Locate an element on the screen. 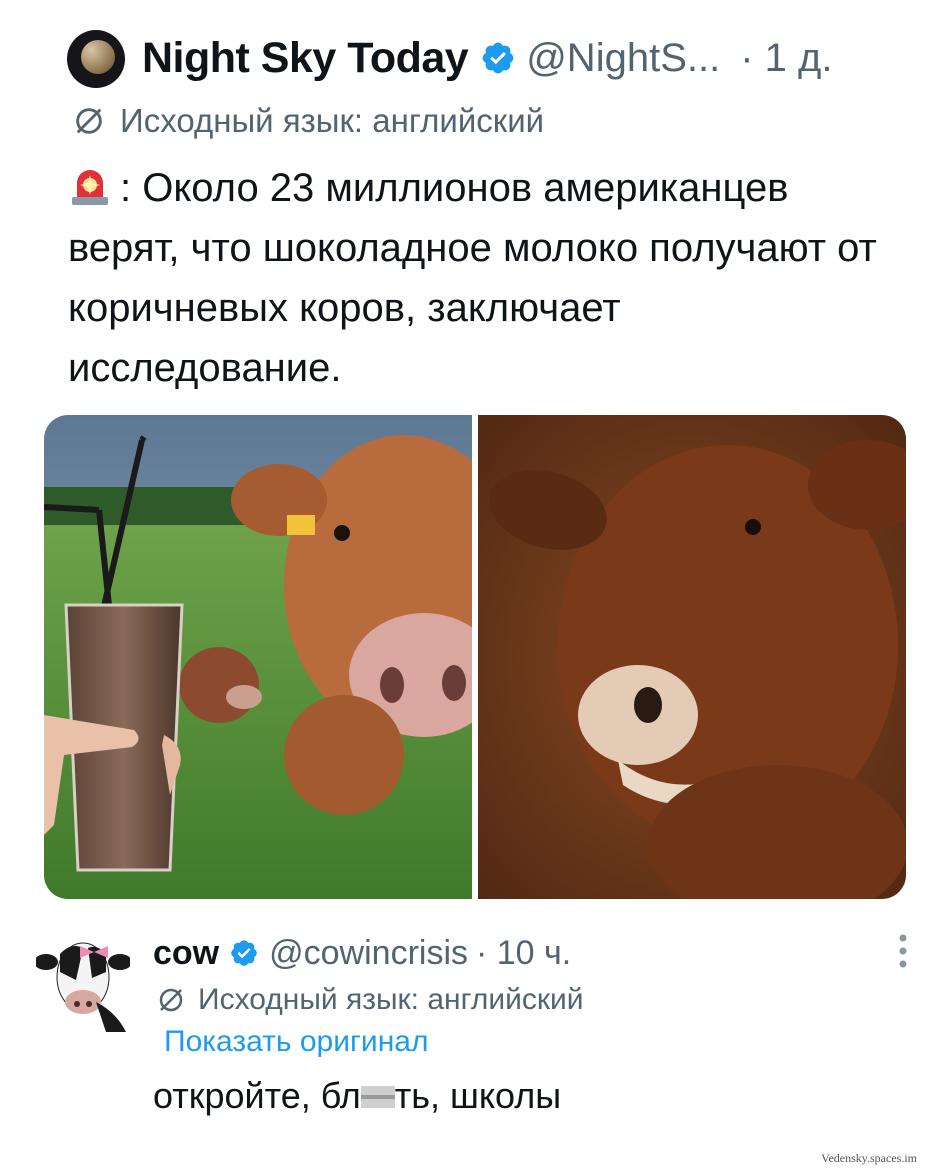 The width and height of the screenshot is (939, 1174). reply-header: cow @cowincrisis · 10 ч. is located at coordinates (362, 953).